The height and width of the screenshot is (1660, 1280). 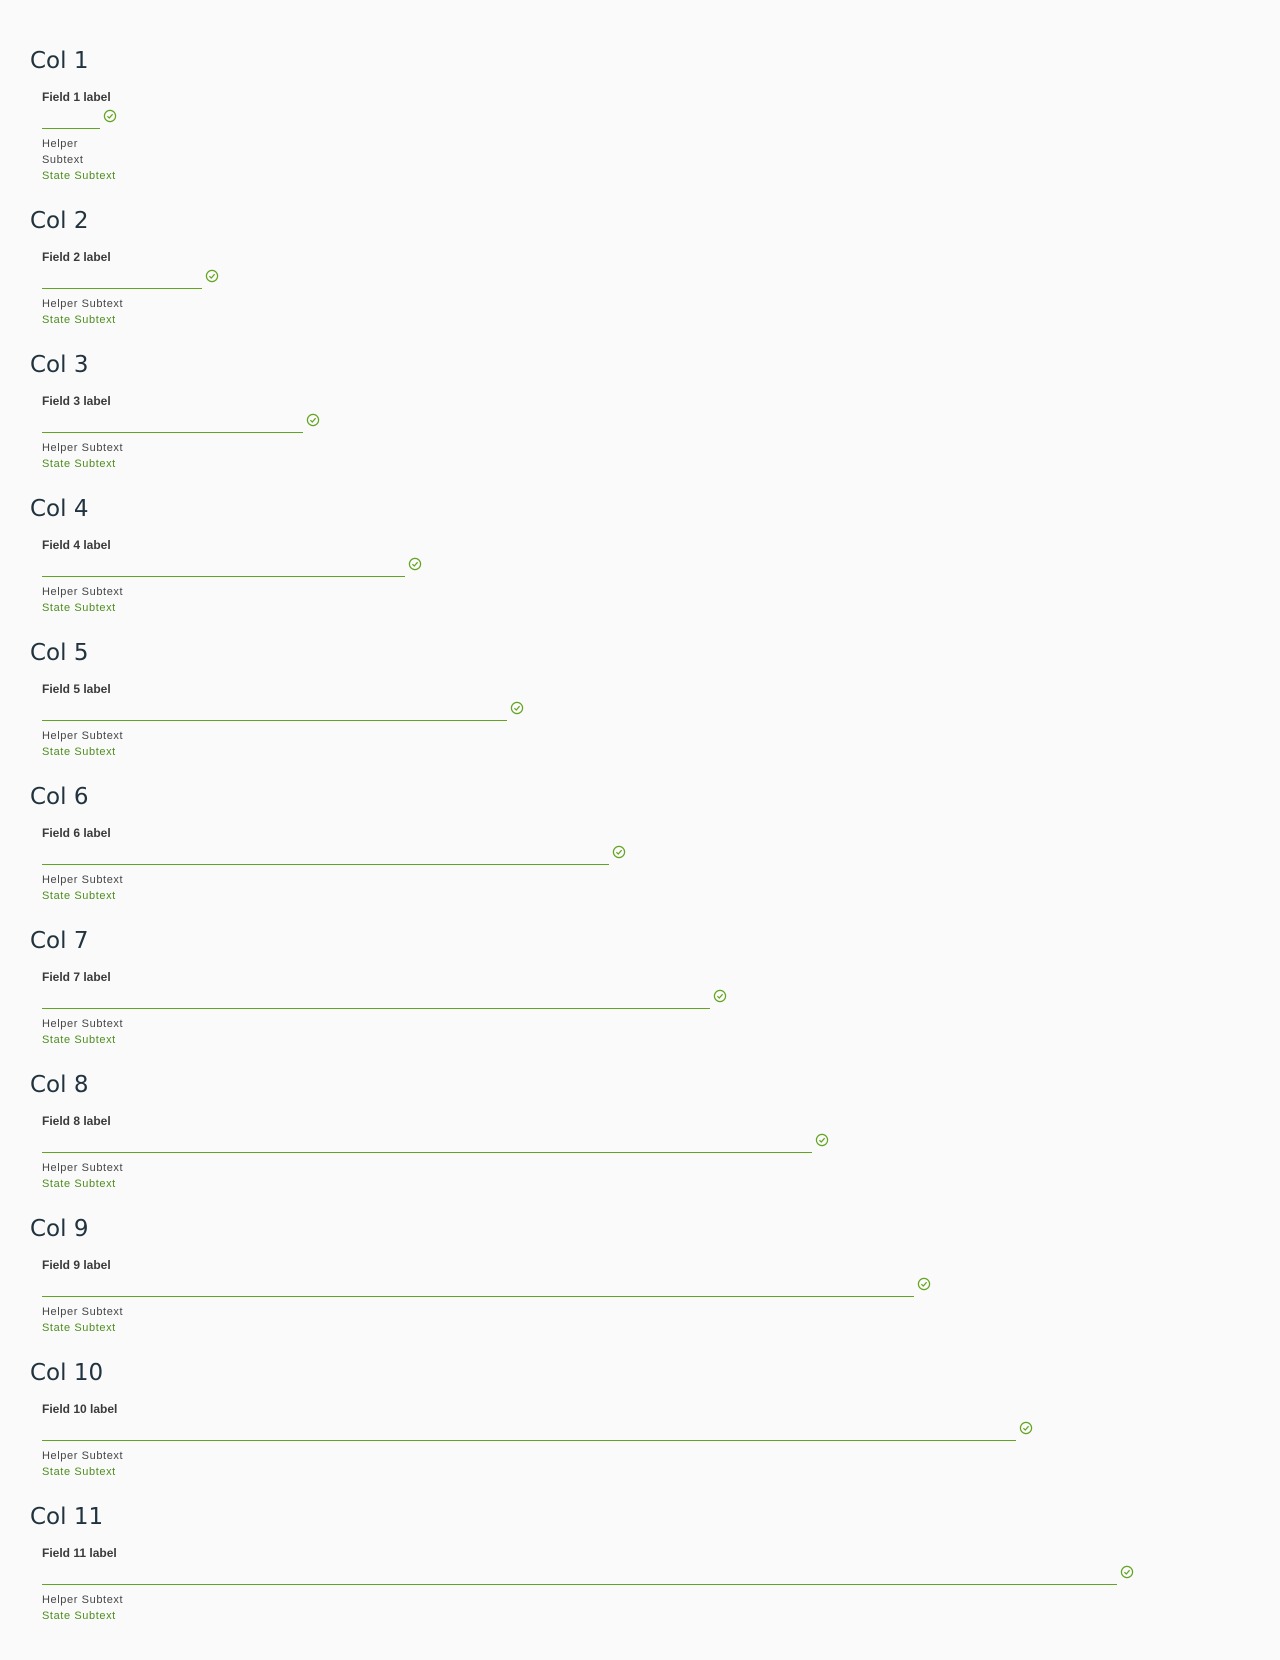 I want to click on col-title: Col 6, so click(x=59, y=797).